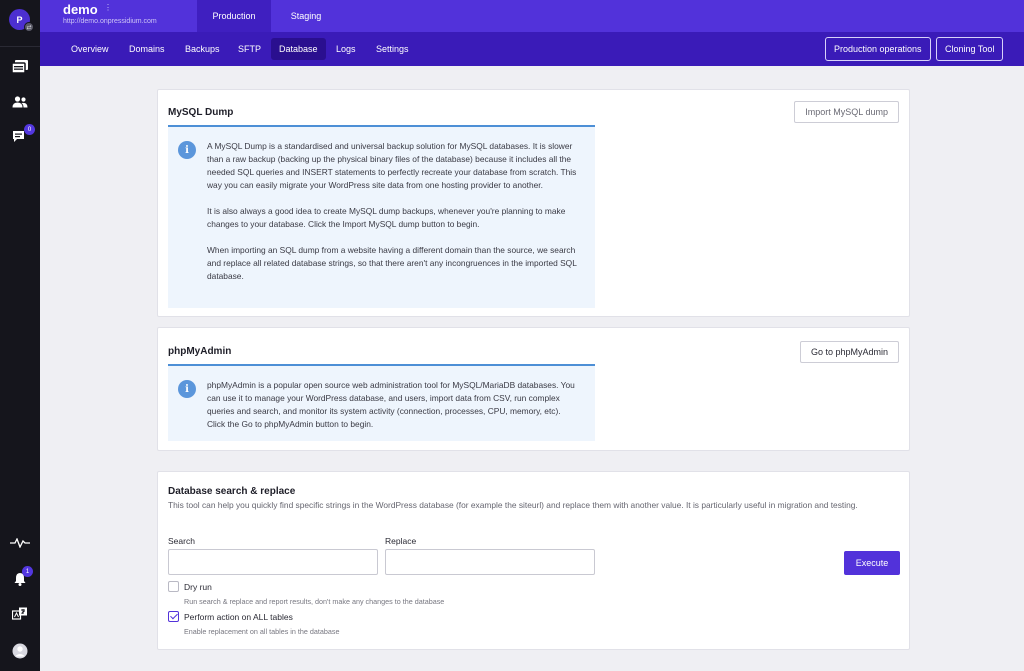 The width and height of the screenshot is (1024, 671). Describe the element at coordinates (147, 49) in the screenshot. I see `nav-domains: Domains` at that location.